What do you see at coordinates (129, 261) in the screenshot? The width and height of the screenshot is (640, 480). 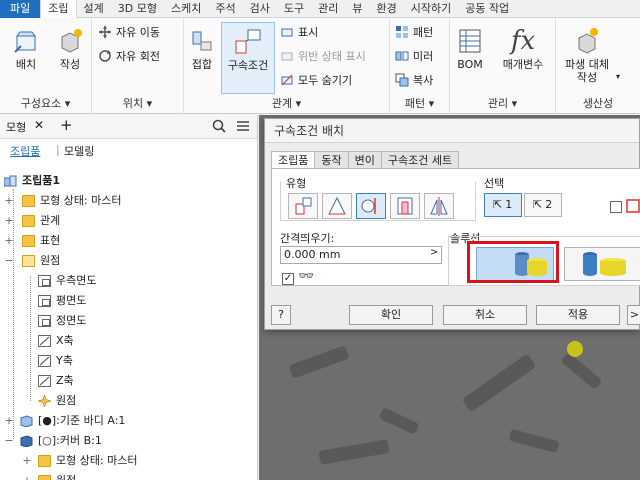 I see `tree-item-origin: − 원점` at bounding box center [129, 261].